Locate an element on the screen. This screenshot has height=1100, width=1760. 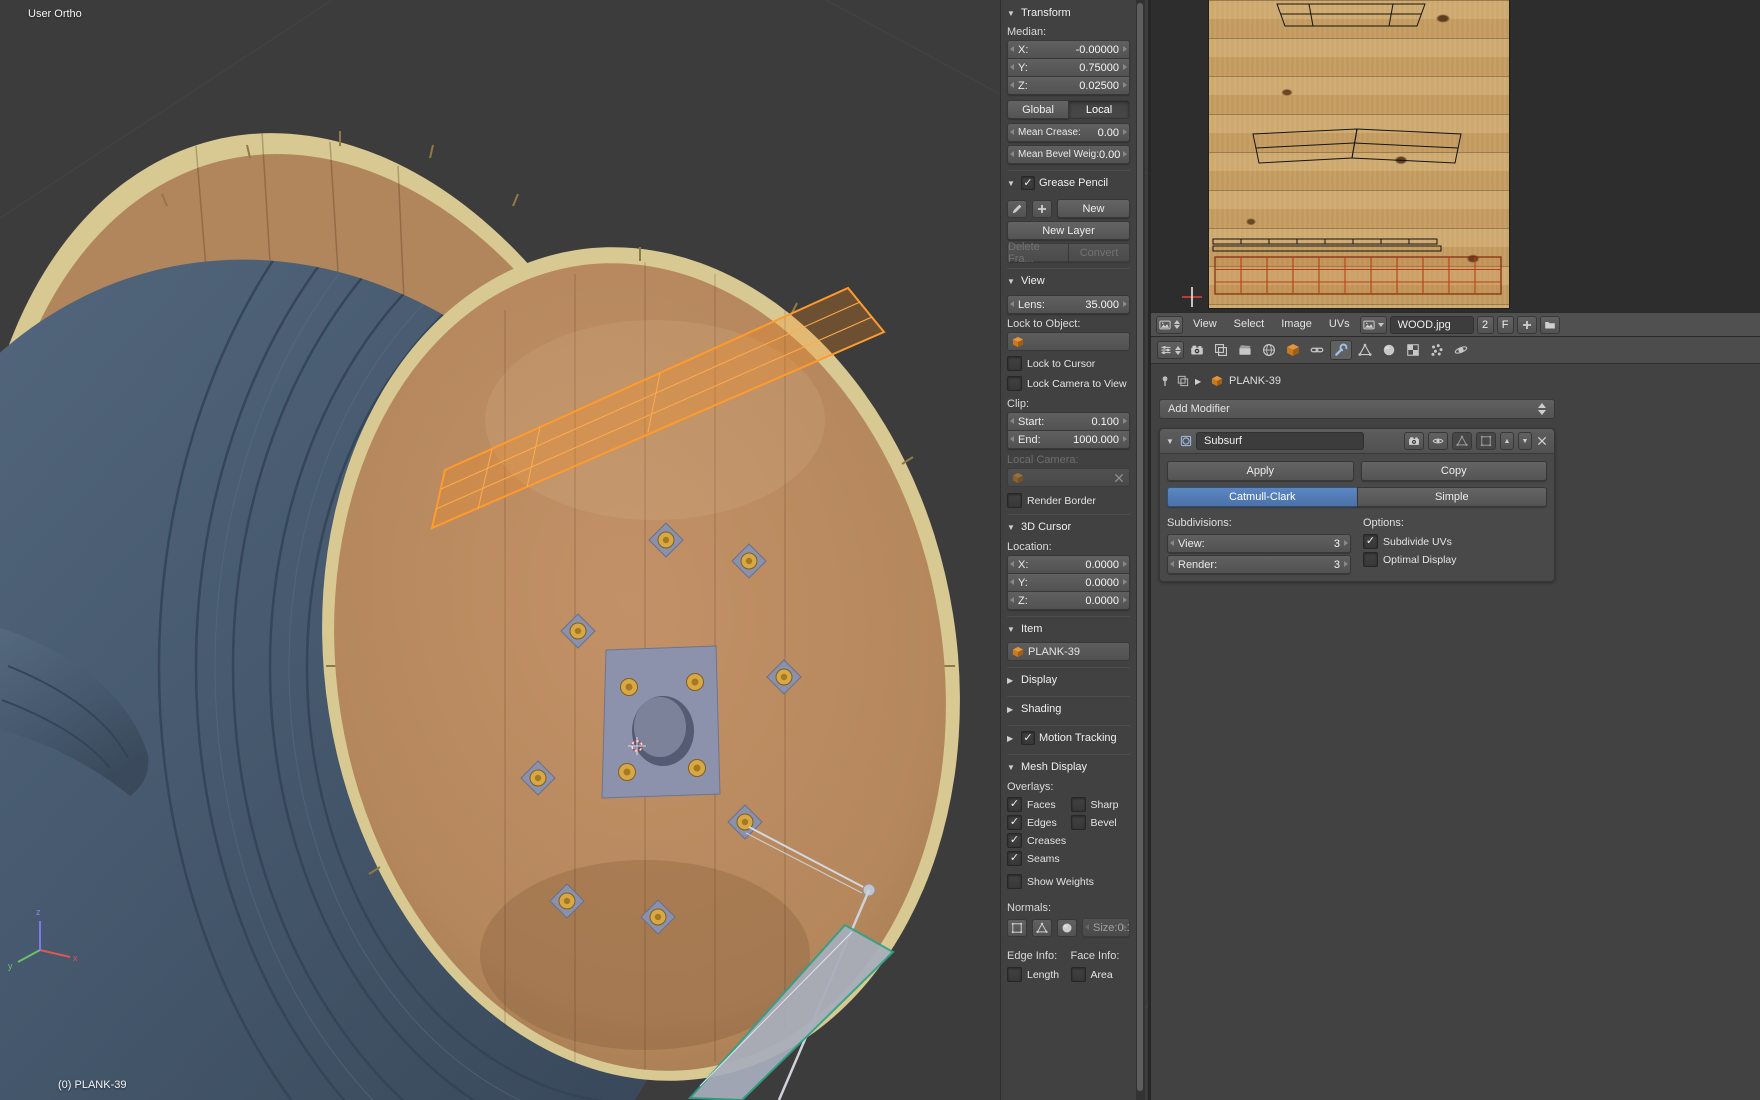
loop-normals-icon is located at coordinates (1042, 927).